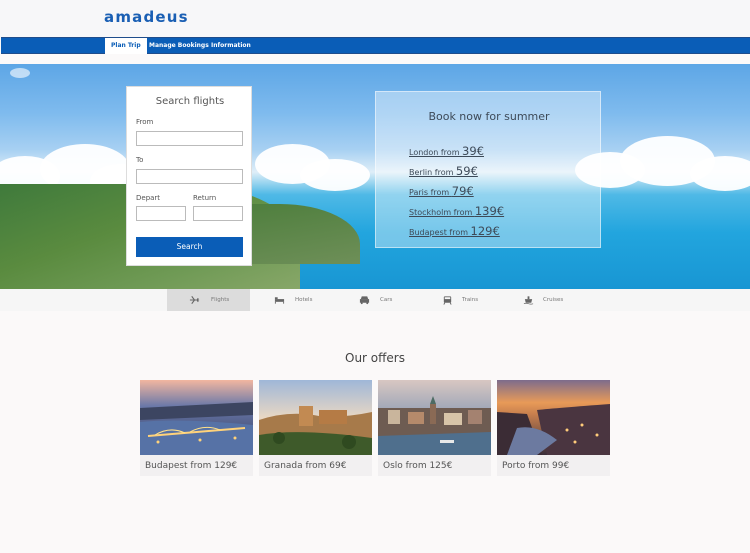 The width and height of the screenshot is (750, 553). What do you see at coordinates (279, 300) in the screenshot?
I see `bed-icon` at bounding box center [279, 300].